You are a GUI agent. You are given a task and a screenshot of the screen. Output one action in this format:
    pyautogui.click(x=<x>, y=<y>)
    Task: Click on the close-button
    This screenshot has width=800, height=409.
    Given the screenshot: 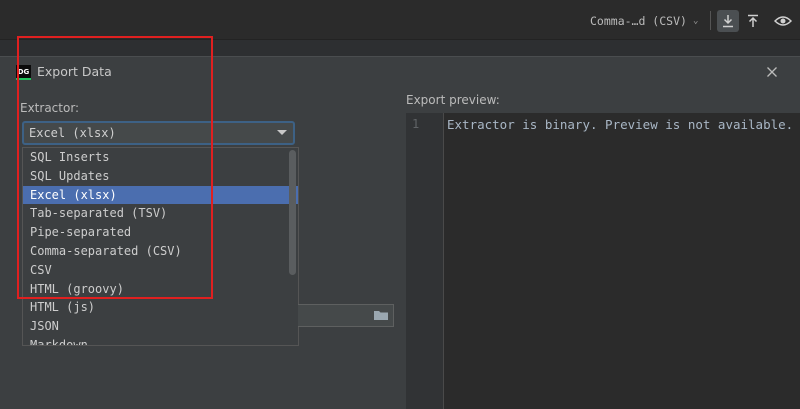 What is the action you would take?
    pyautogui.click(x=772, y=72)
    